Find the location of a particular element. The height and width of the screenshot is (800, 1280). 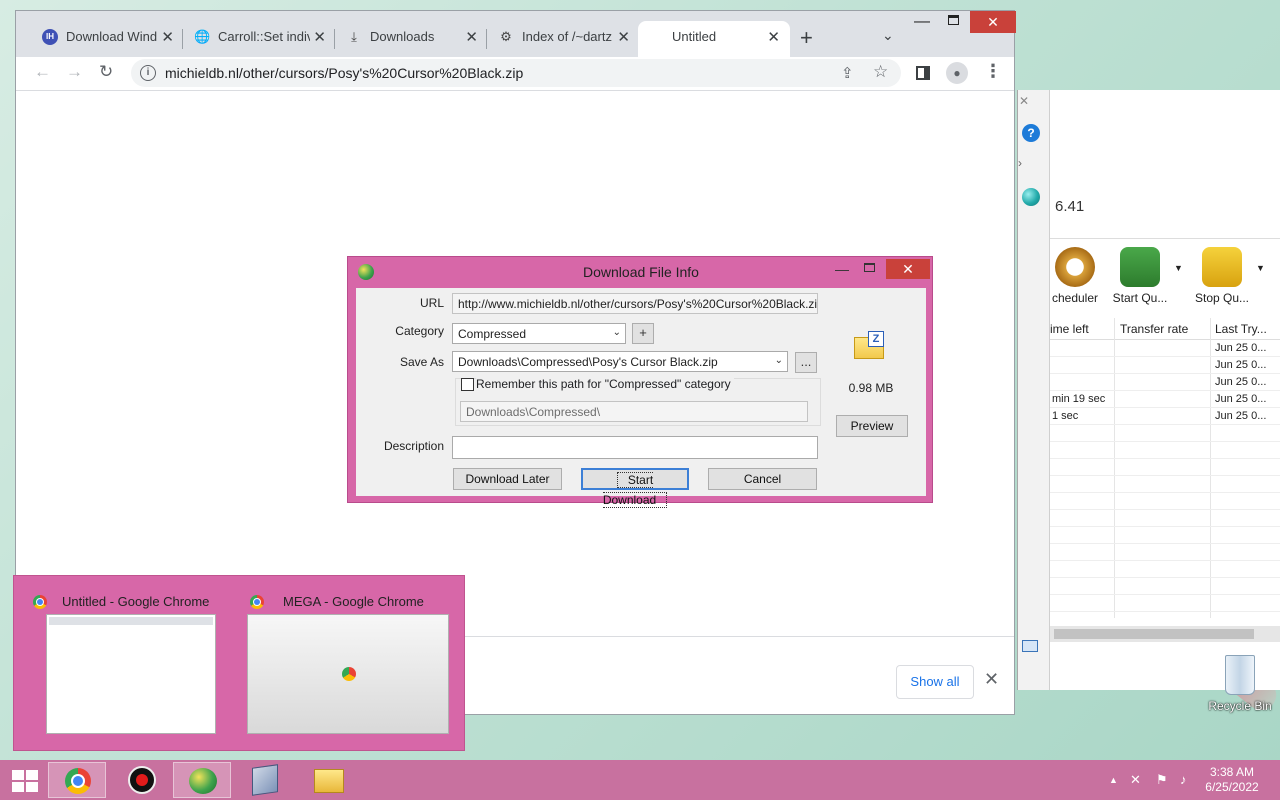

new-tab-icon: + is located at coordinates (806, 38).